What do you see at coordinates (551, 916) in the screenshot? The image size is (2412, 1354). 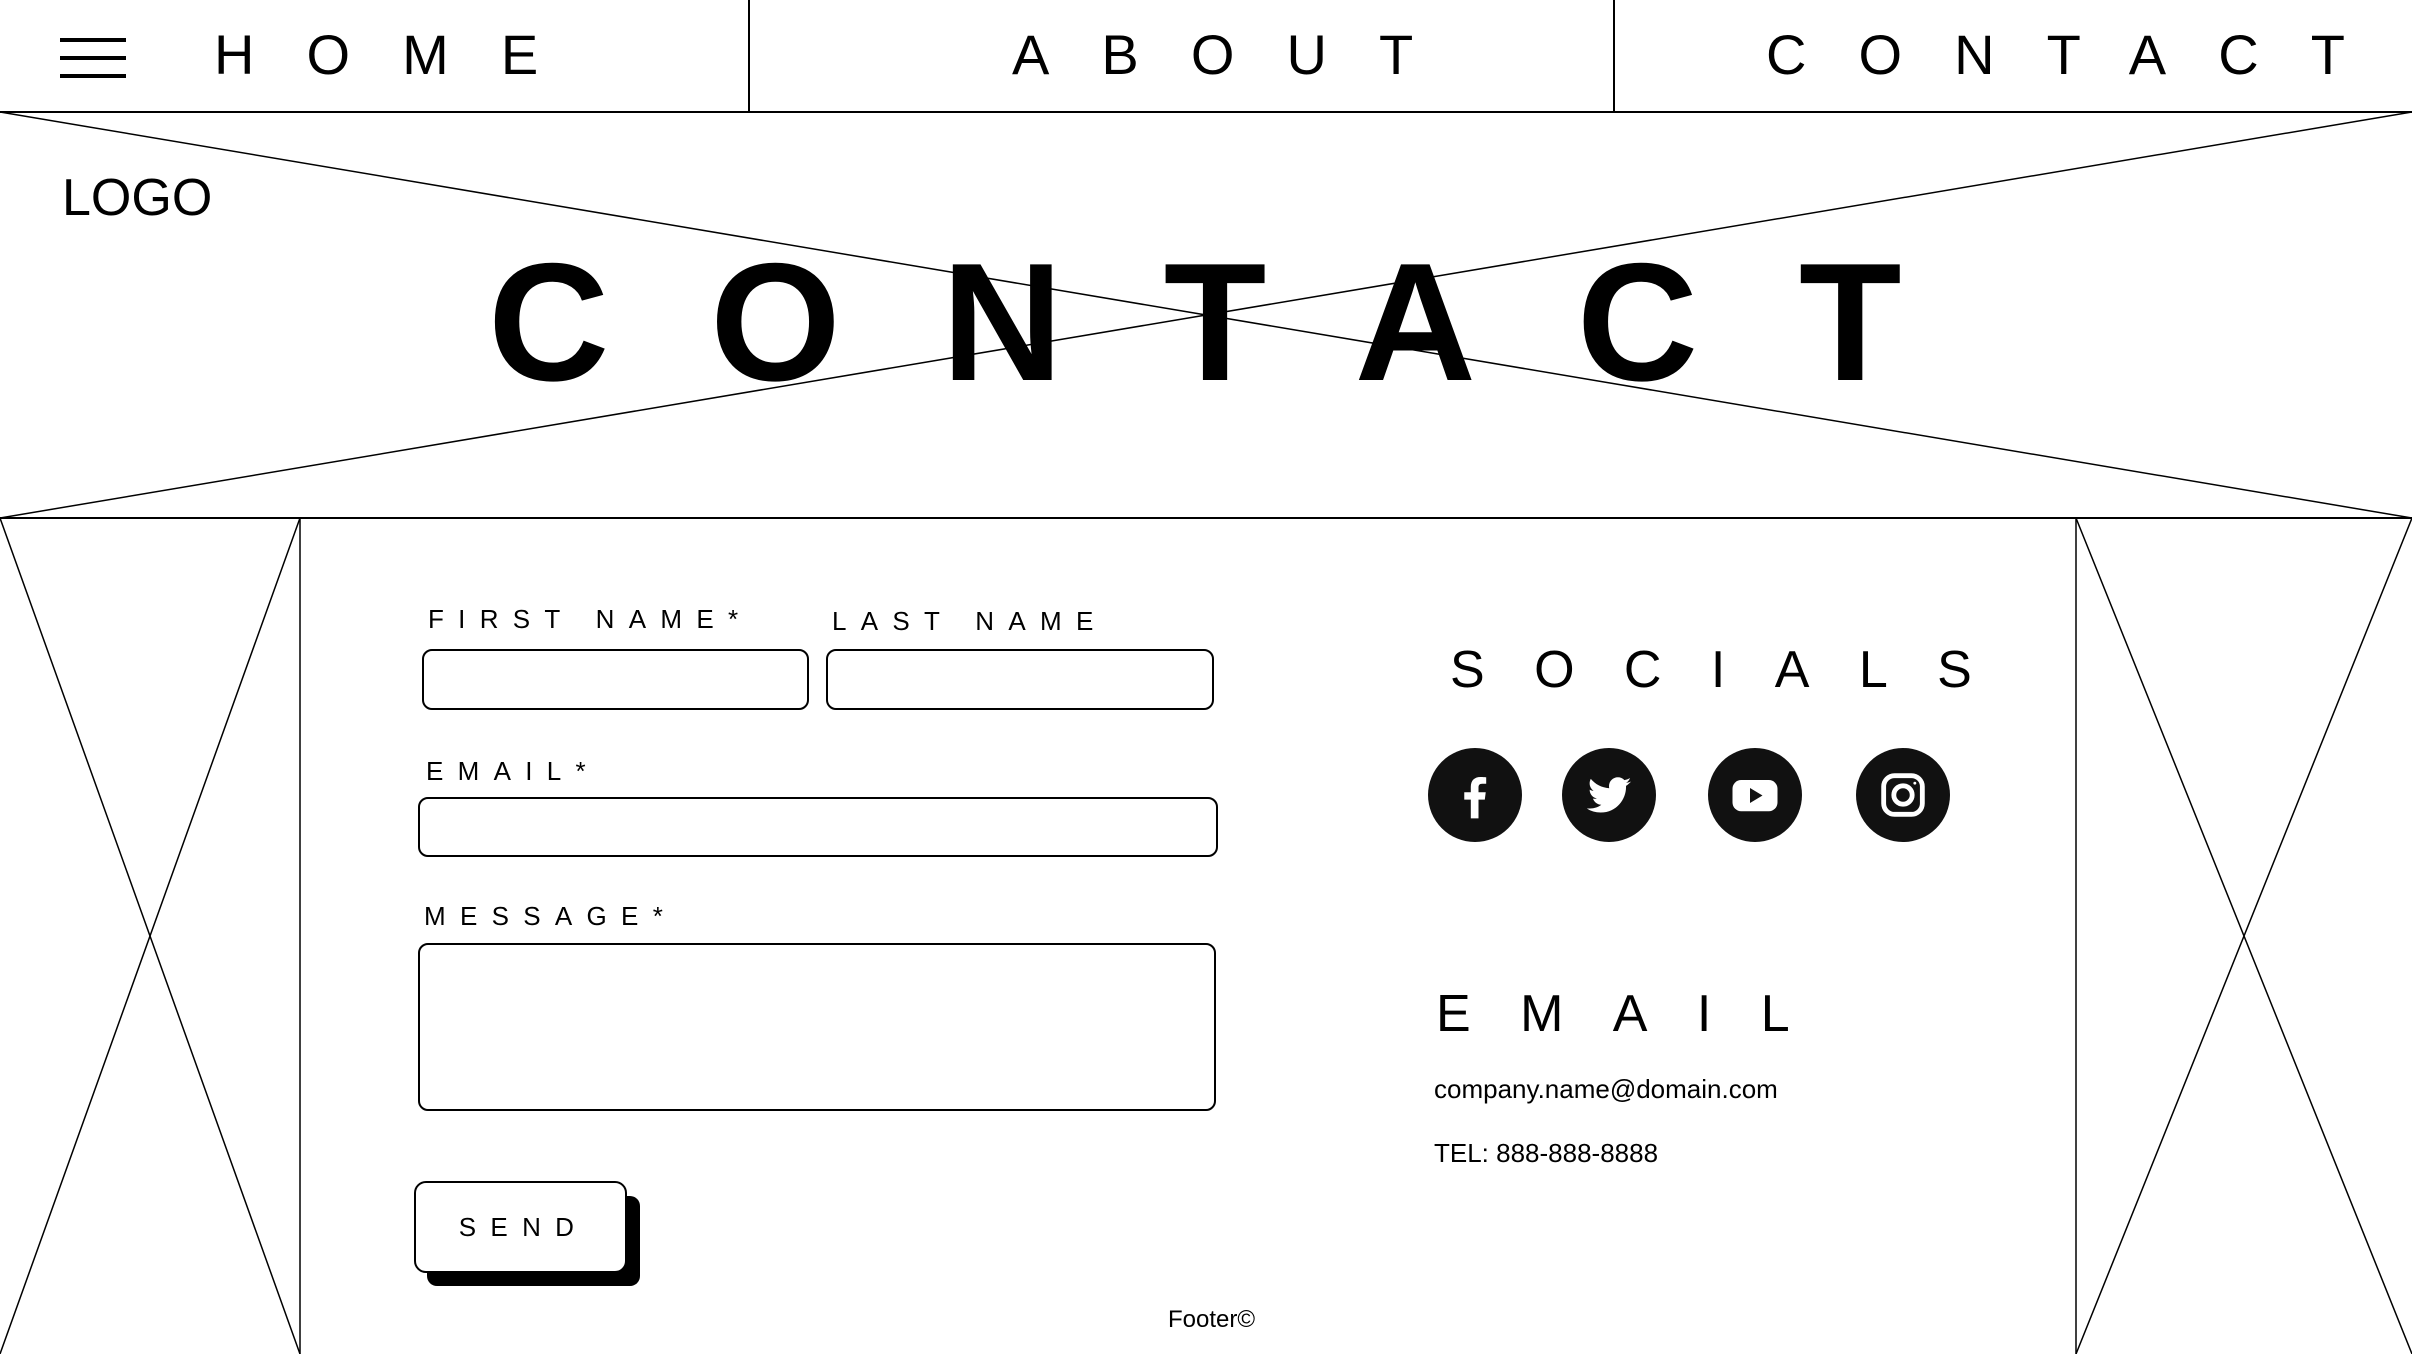 I see `message-label: MESSAGE*` at bounding box center [551, 916].